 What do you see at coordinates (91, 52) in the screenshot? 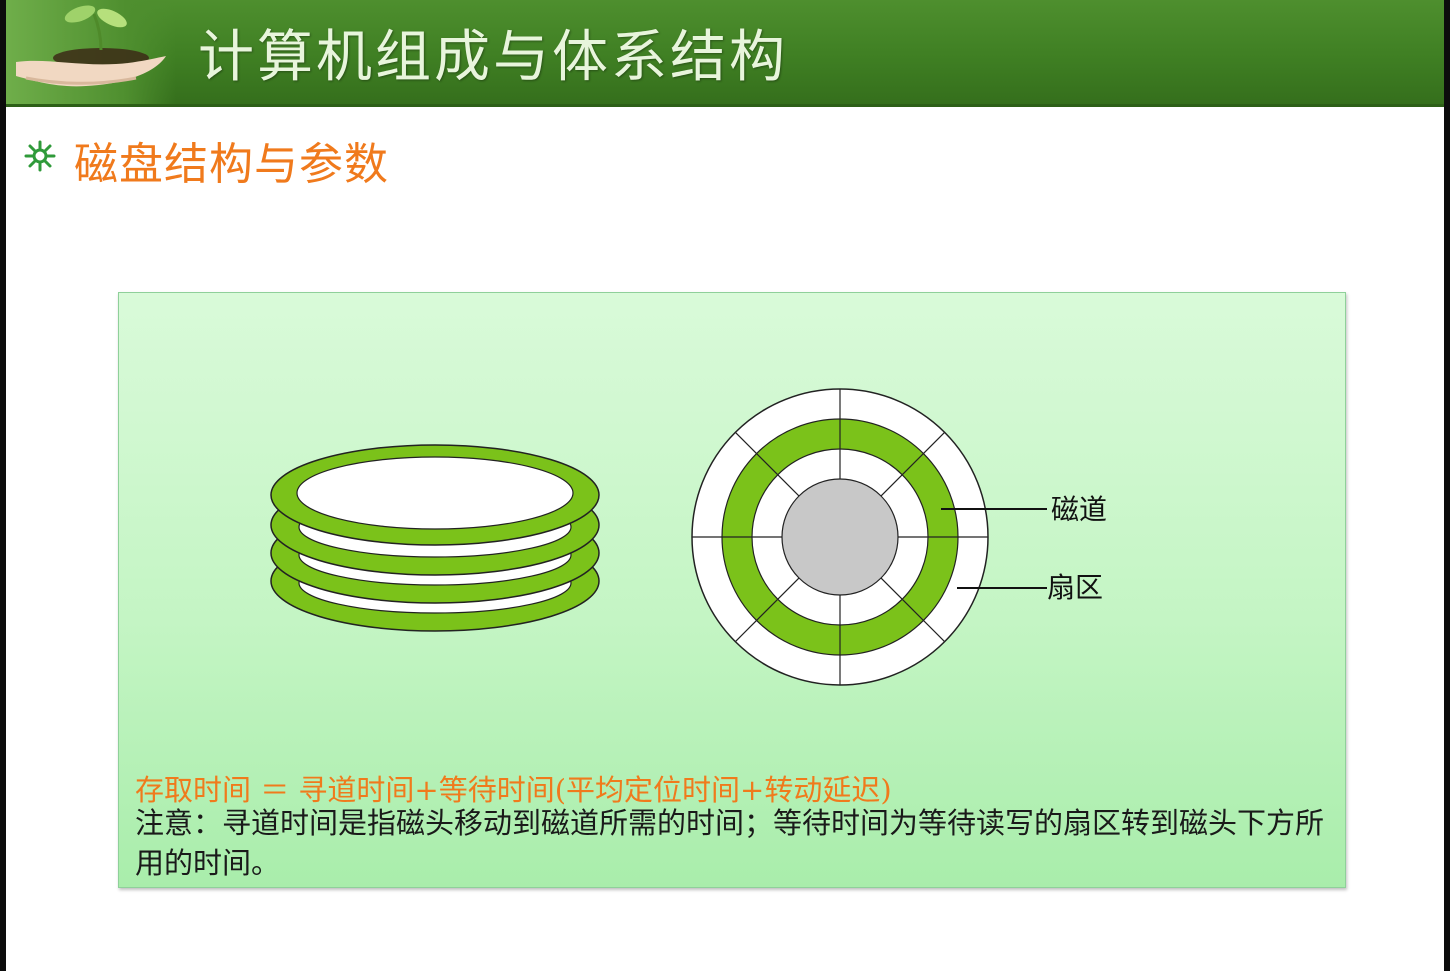
I see `seedling-hands-logo` at bounding box center [91, 52].